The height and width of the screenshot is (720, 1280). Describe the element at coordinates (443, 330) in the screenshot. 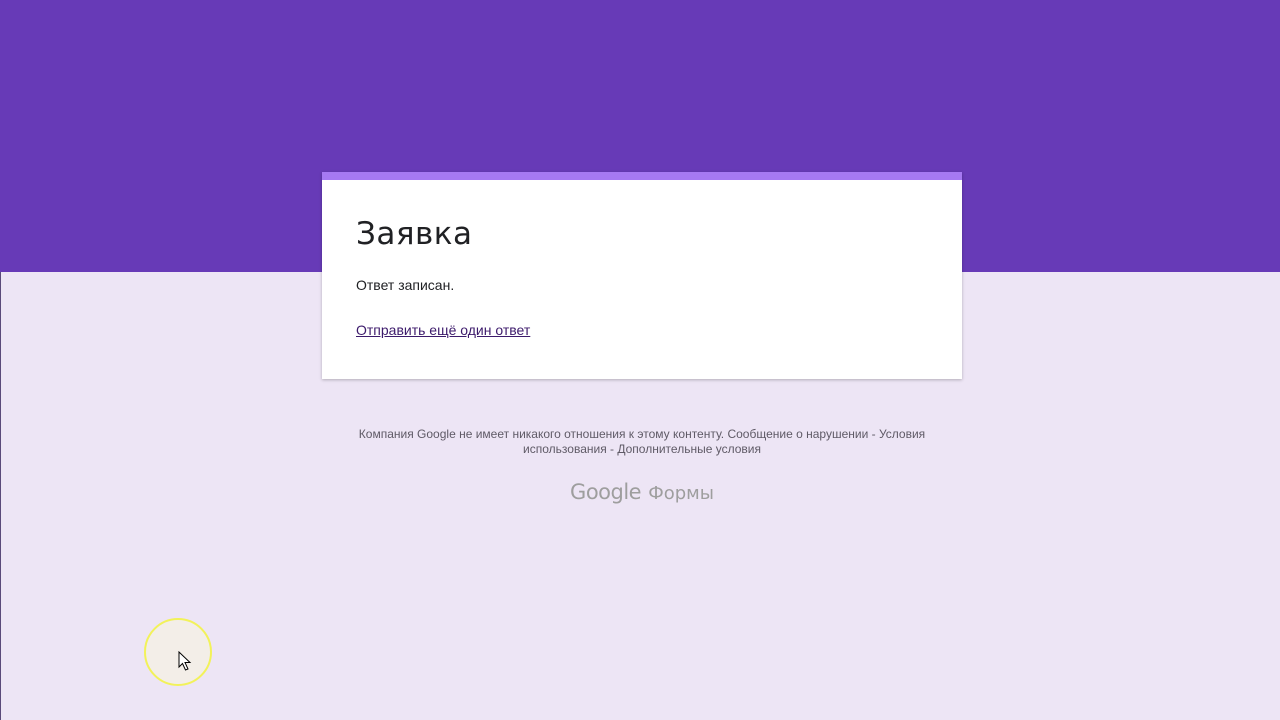

I see `submit-another-response-link: Отправить ещё один ответ` at that location.